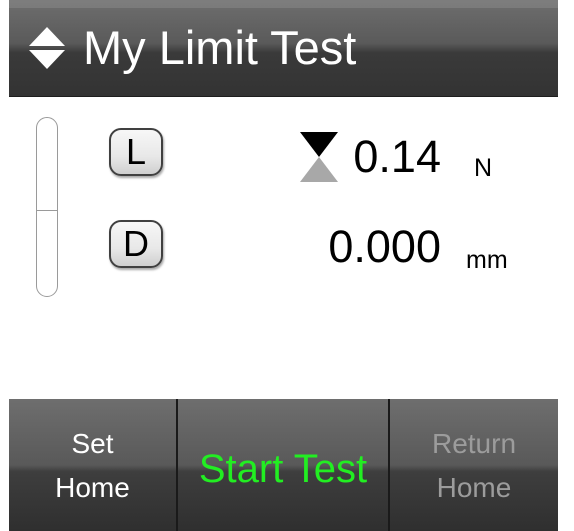  I want to click on page-title: My Limit Test, so click(220, 47).